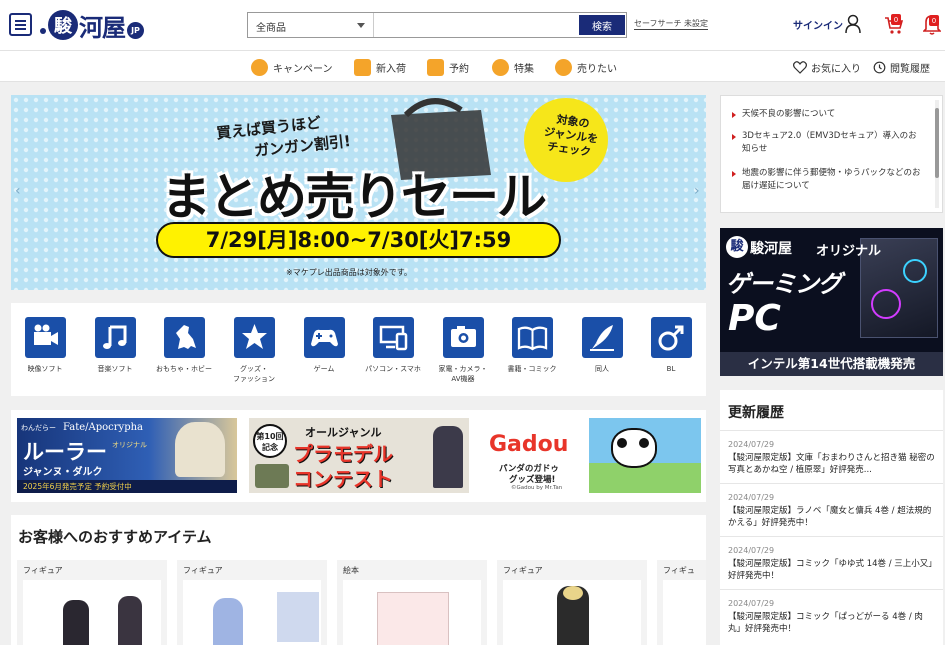  Describe the element at coordinates (254, 337) in the screenshot. I see `star-badge-icon` at that location.